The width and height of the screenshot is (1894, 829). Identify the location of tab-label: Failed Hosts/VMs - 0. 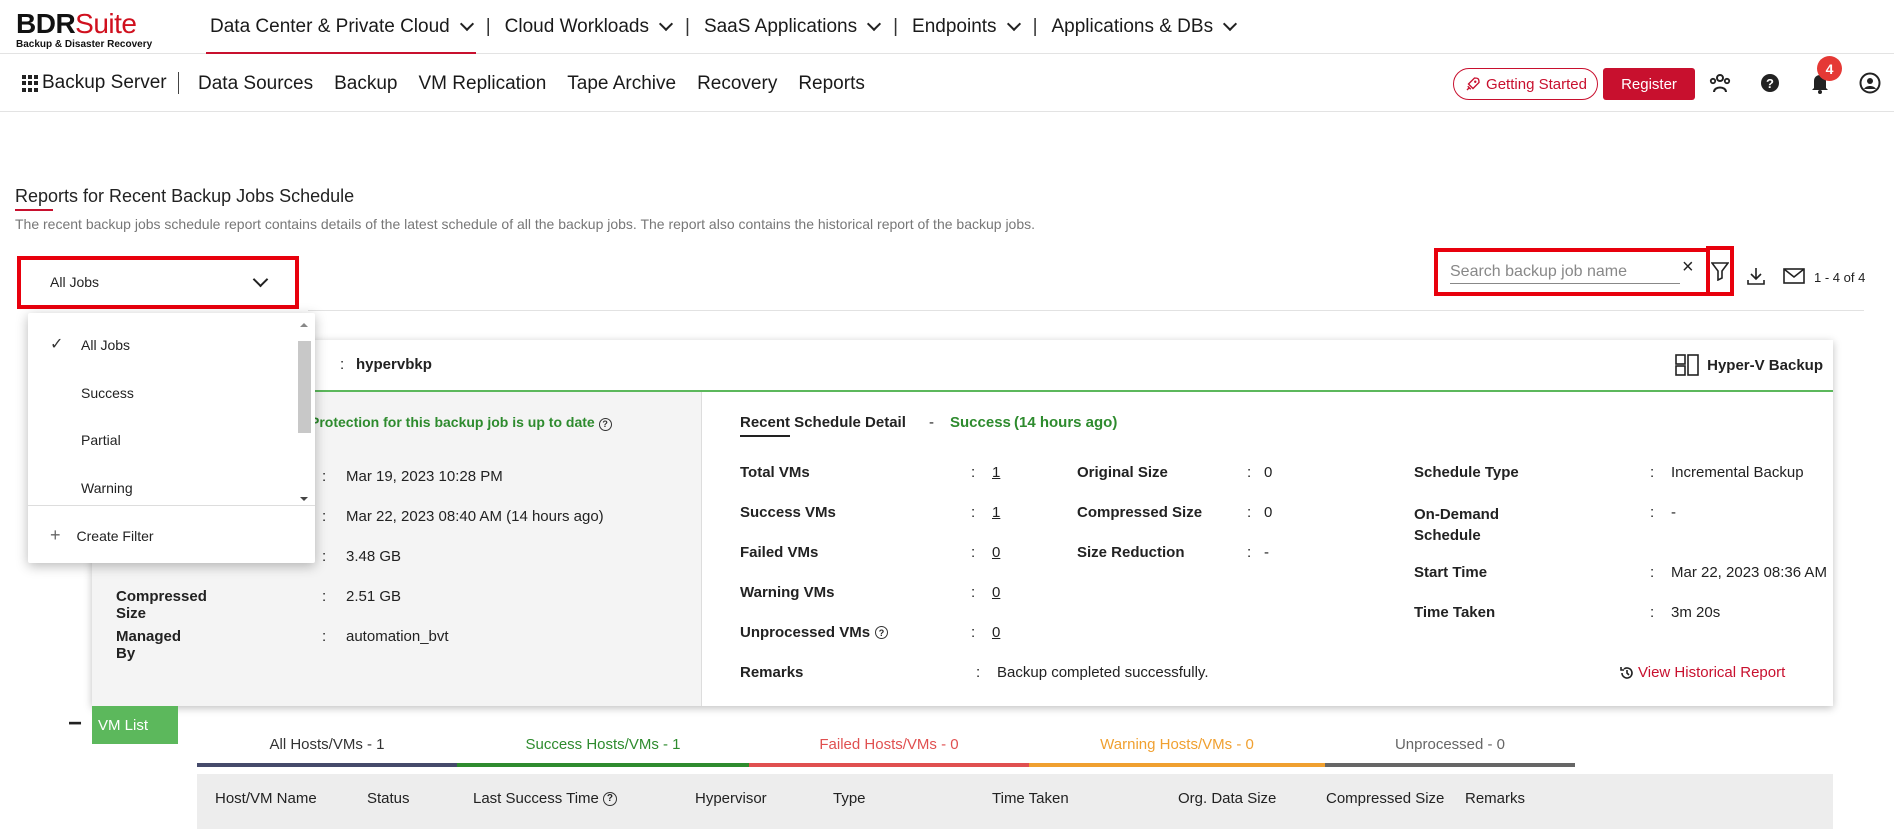
(889, 744).